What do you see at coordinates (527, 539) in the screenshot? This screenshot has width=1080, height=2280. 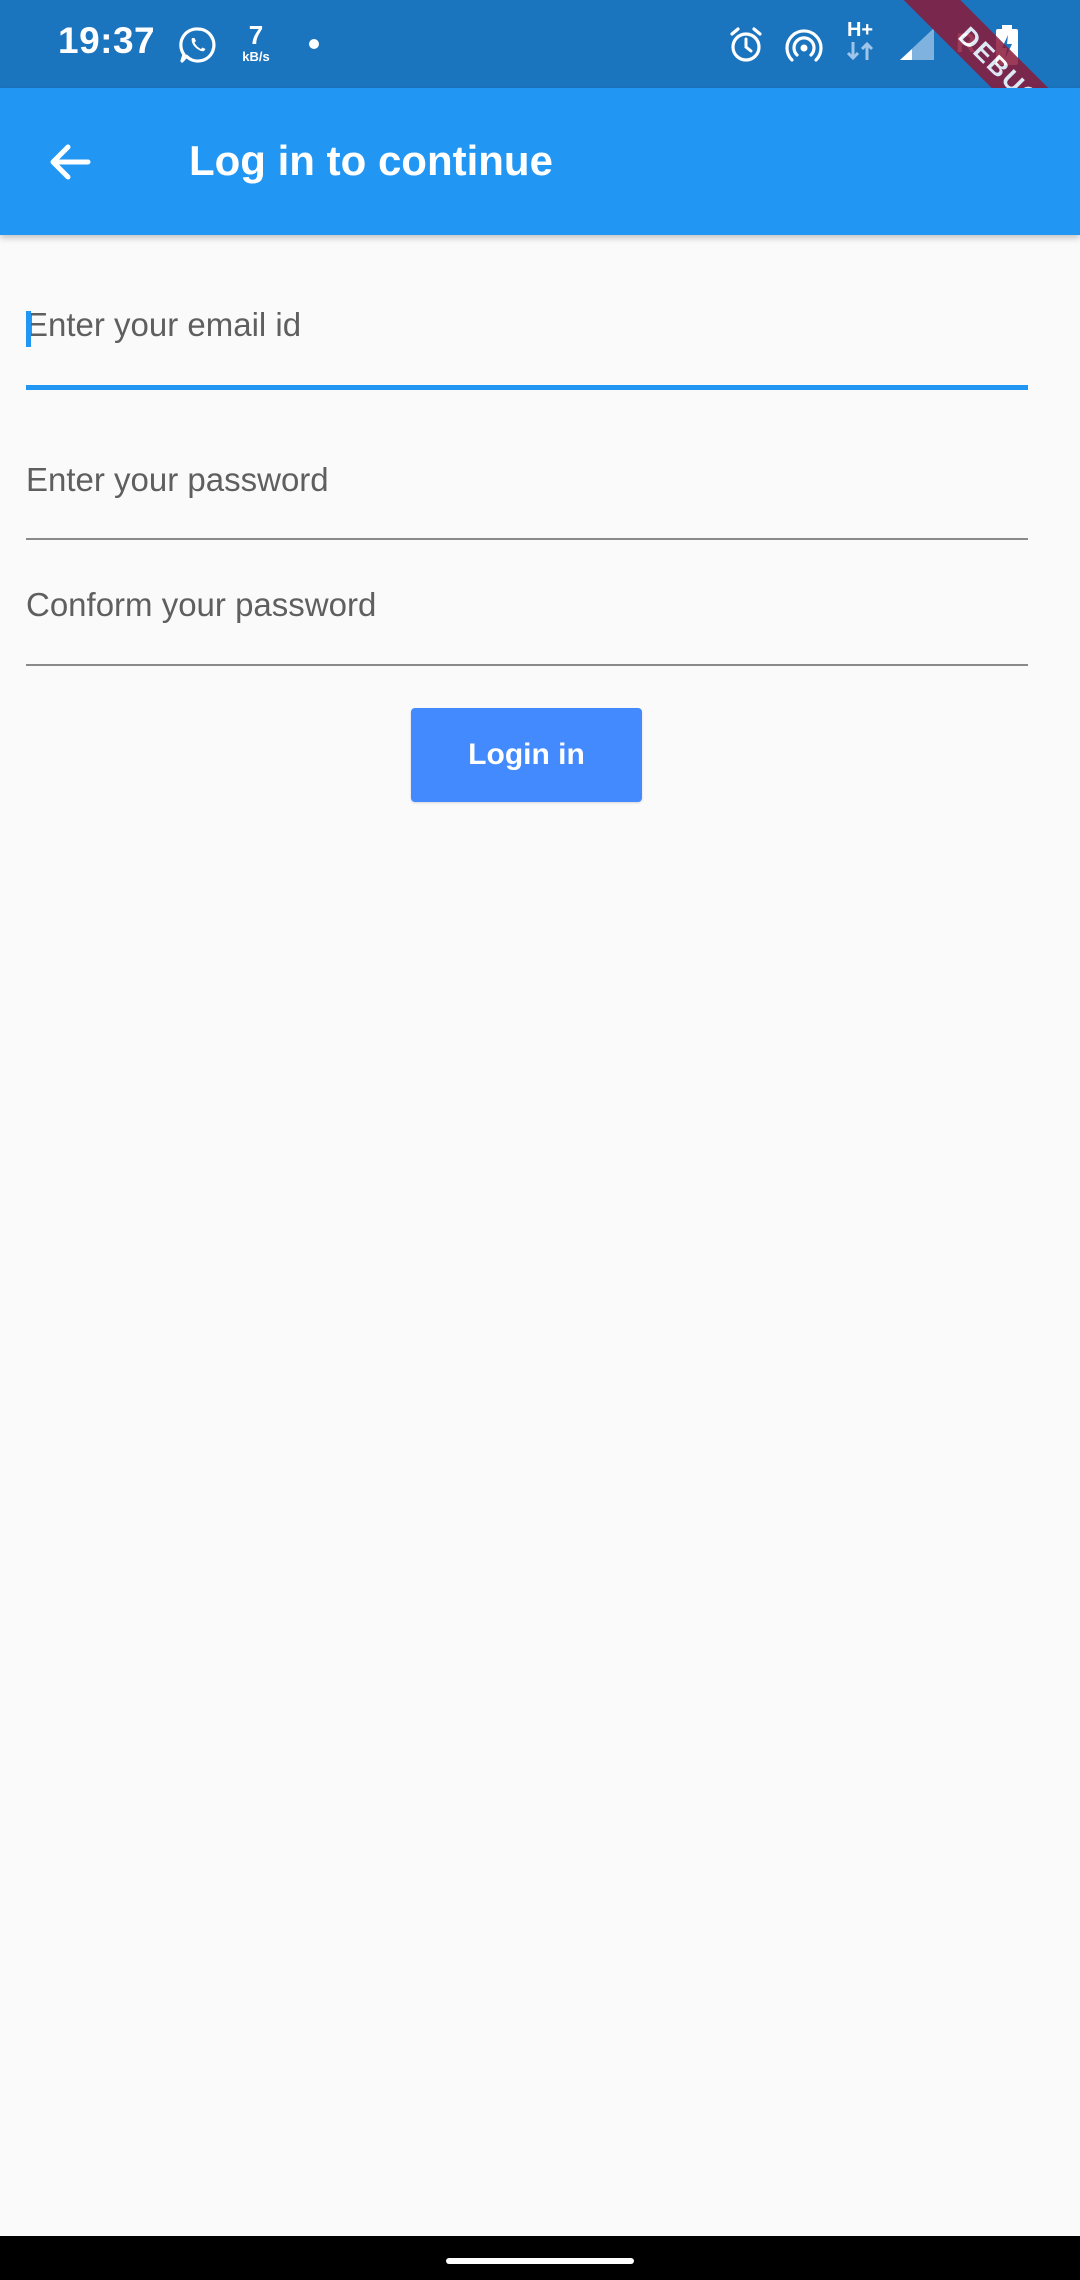 I see `password-field-underline` at bounding box center [527, 539].